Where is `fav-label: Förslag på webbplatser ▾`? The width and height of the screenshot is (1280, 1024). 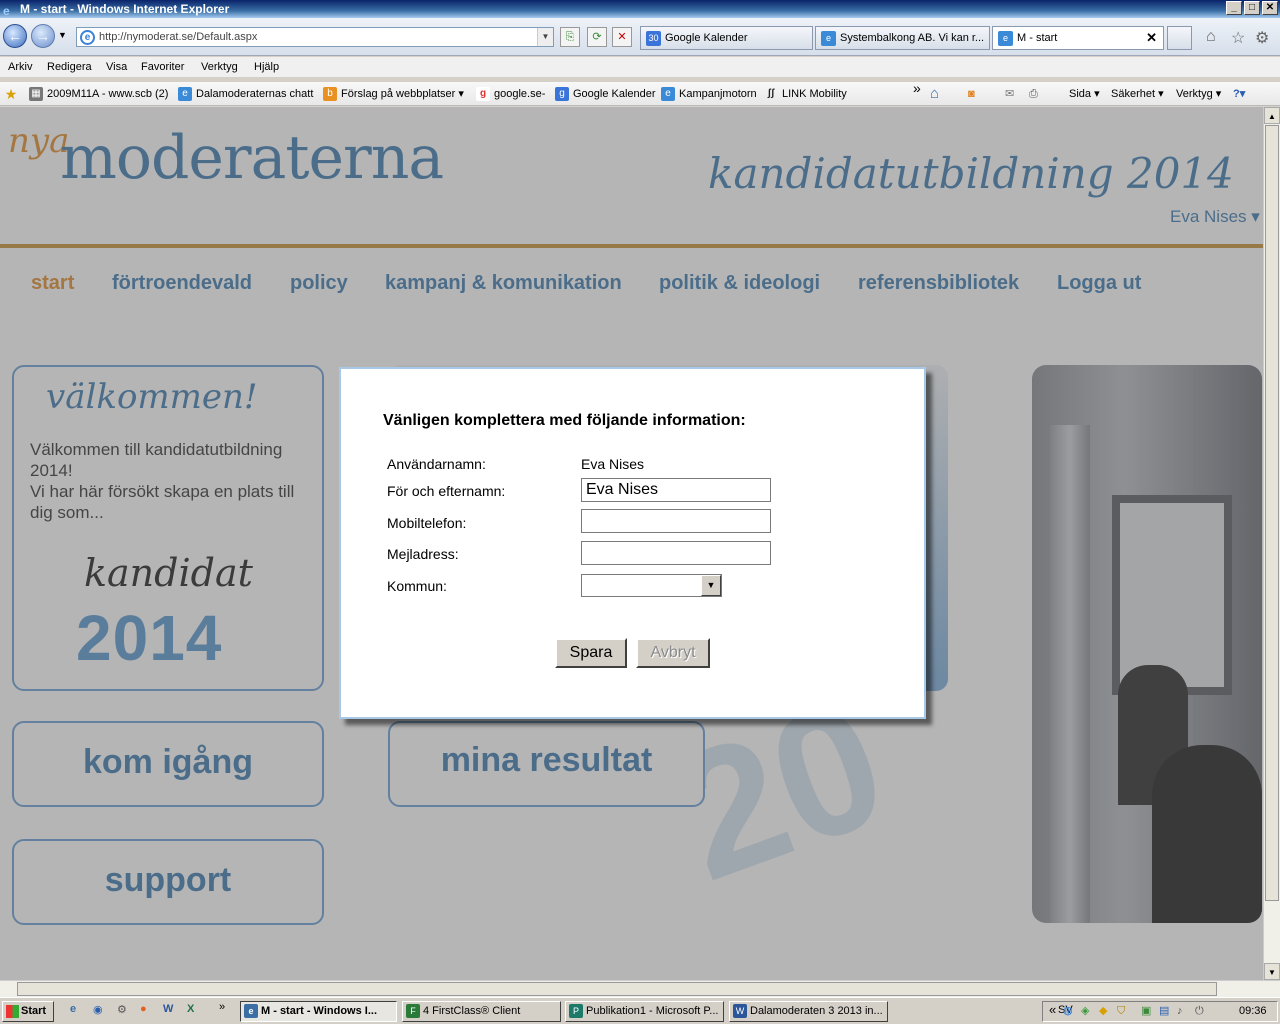
fav-label: Förslag på webbplatser ▾ is located at coordinates (402, 94).